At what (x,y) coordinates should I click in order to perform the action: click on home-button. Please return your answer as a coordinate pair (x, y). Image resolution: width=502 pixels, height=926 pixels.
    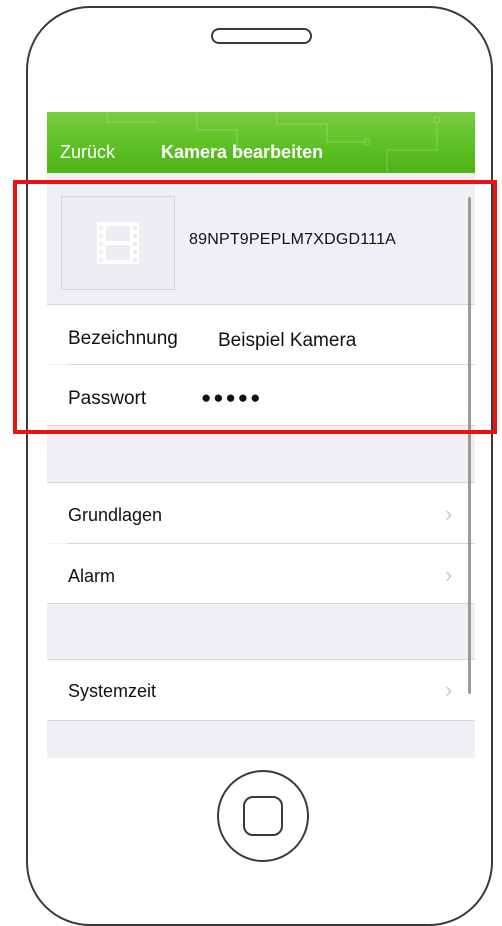
    Looking at the image, I should click on (263, 816).